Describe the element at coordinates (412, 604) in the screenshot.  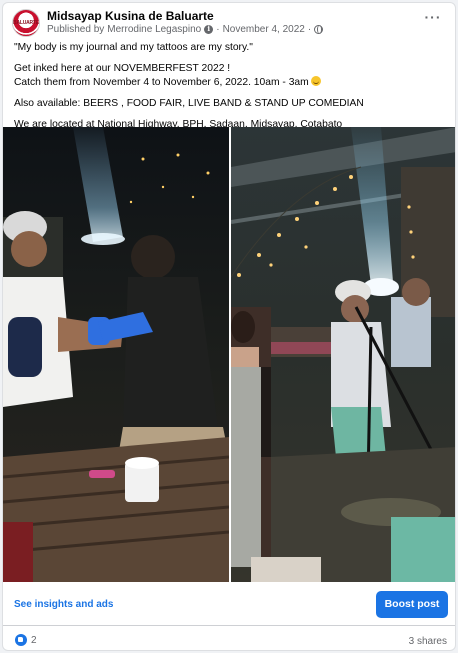
I see `boost-post-button: Boost post` at that location.